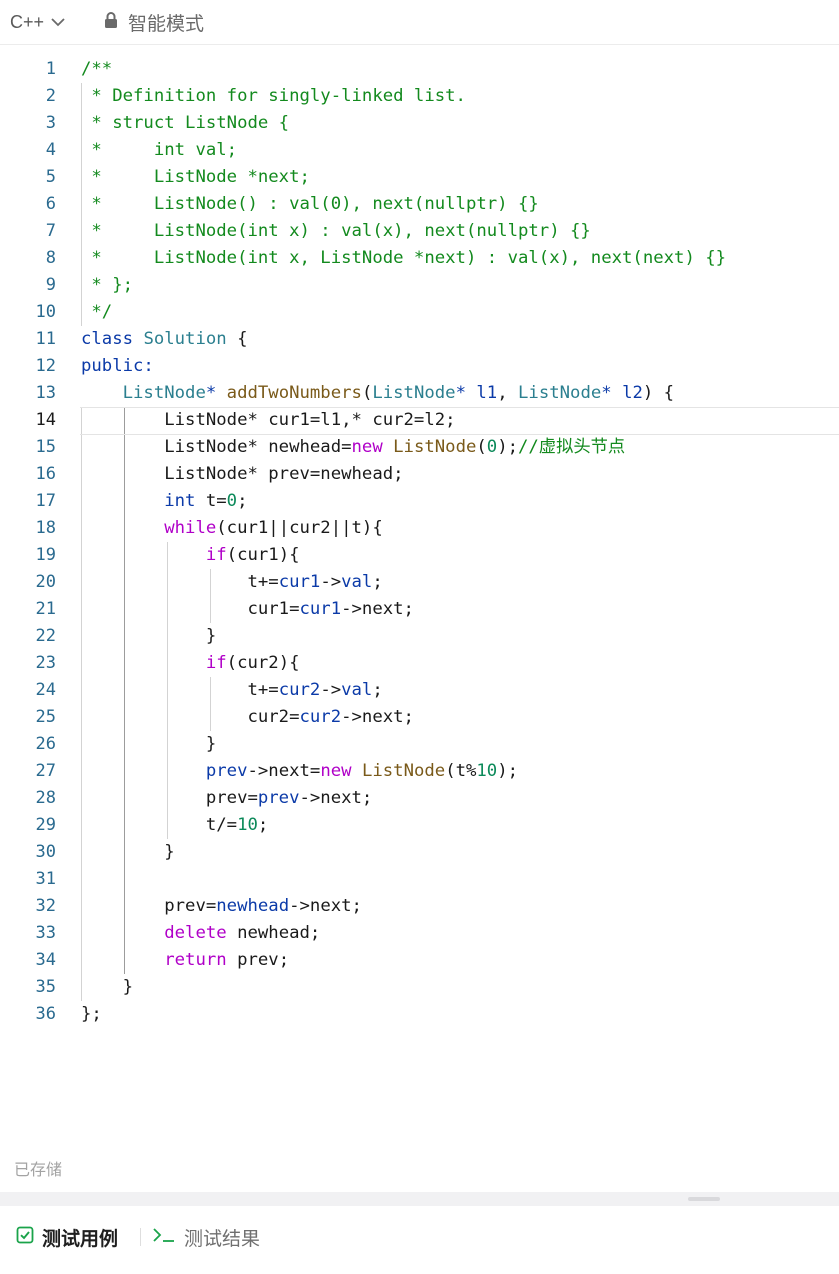  What do you see at coordinates (45, 501) in the screenshot?
I see `line-number: 17` at bounding box center [45, 501].